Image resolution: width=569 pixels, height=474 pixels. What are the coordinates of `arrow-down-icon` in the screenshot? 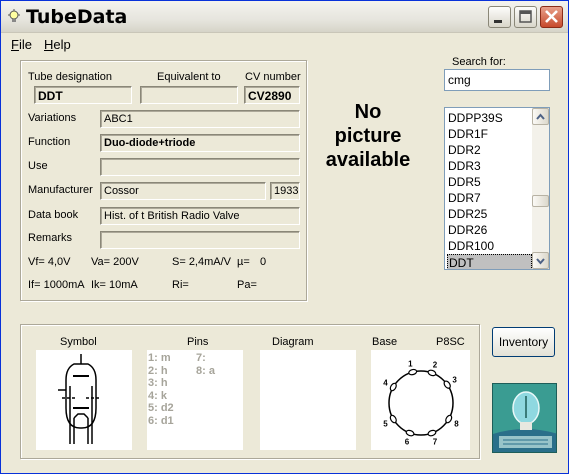 It's located at (540, 261).